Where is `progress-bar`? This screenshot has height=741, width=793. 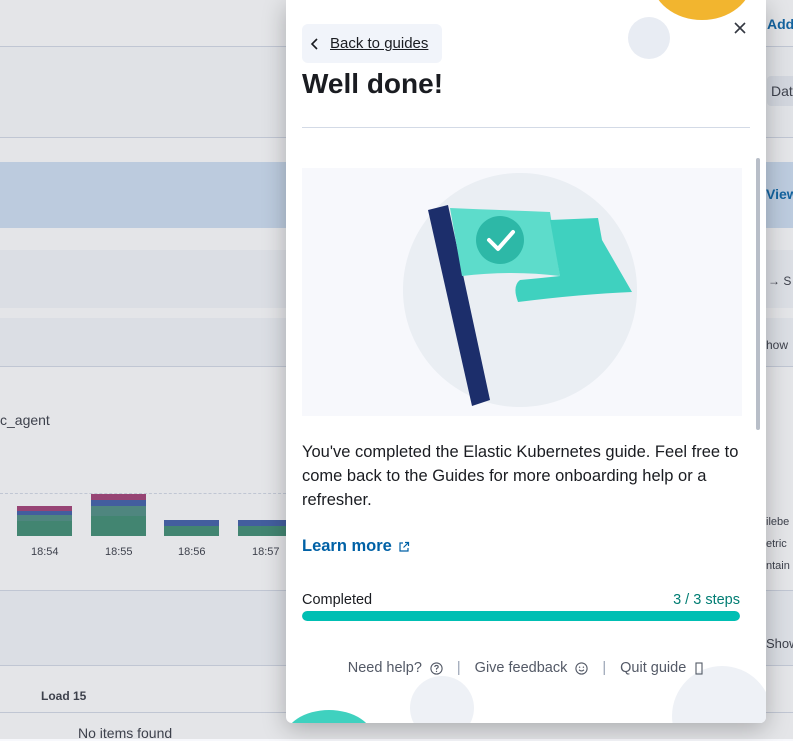 progress-bar is located at coordinates (521, 616).